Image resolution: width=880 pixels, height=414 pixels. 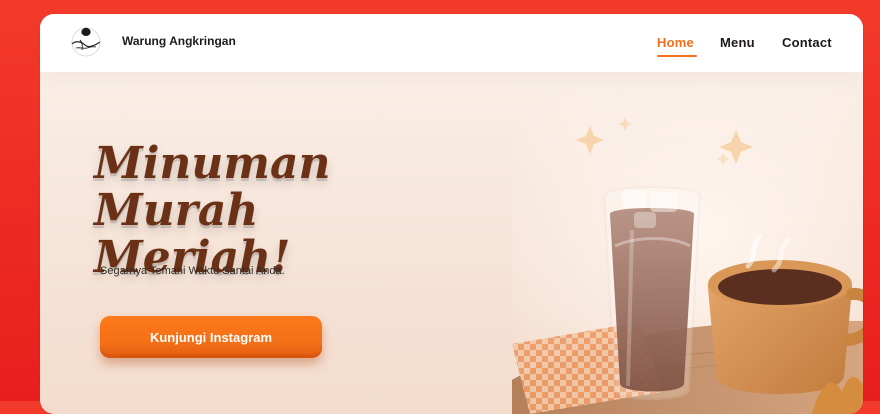 I want to click on hero-title-line-1: Minuman, so click(x=212, y=163).